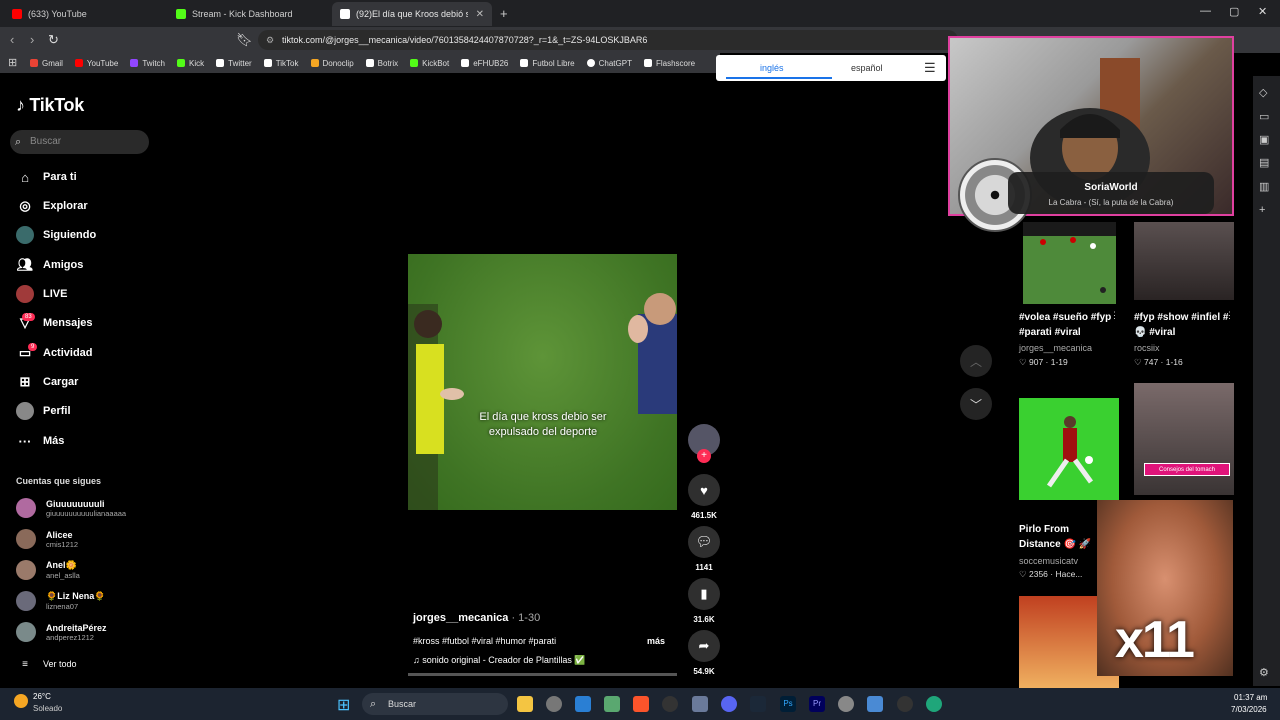 The width and height of the screenshot is (1280, 720). What do you see at coordinates (1264, 672) in the screenshot?
I see `settings-icon: ⚙` at bounding box center [1264, 672].